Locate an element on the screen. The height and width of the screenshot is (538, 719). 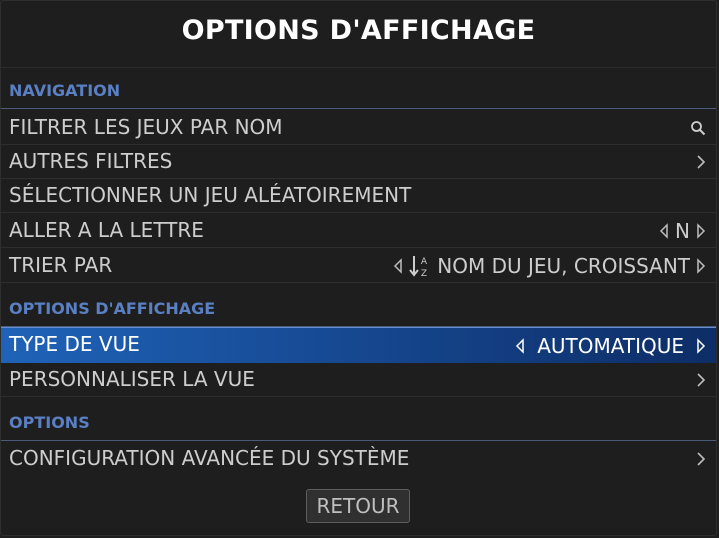
svg-text: Z is located at coordinates (424, 273).